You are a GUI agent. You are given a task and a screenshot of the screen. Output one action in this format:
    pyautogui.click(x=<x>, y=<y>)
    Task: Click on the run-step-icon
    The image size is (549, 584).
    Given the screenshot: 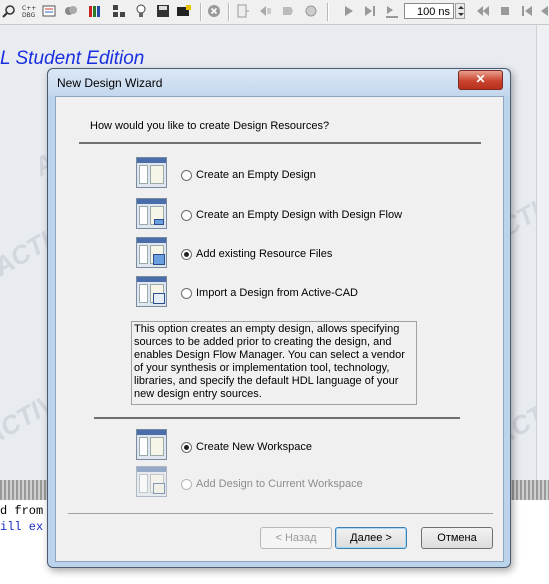 What is the action you would take?
    pyautogui.click(x=288, y=11)
    